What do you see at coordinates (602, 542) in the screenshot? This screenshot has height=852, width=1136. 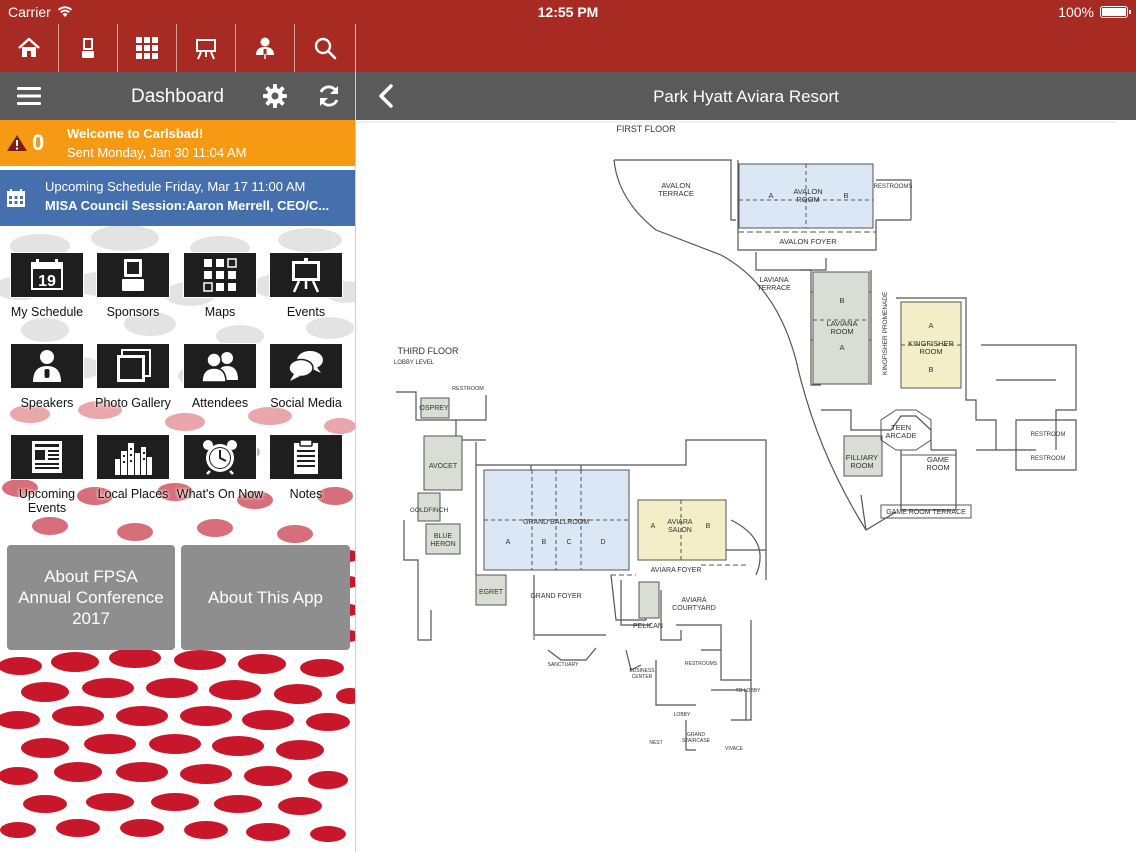 I see `label-ballroom-d: D` at bounding box center [602, 542].